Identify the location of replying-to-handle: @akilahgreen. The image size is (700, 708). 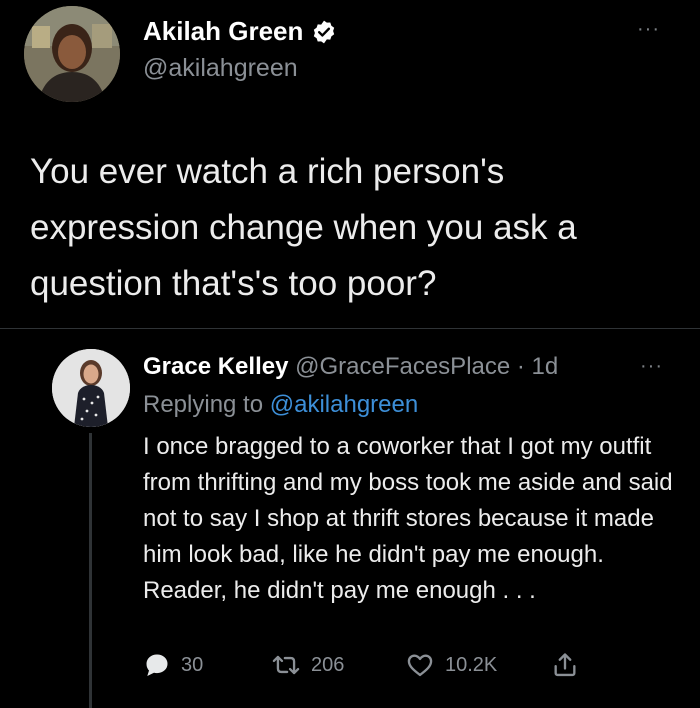
(344, 404).